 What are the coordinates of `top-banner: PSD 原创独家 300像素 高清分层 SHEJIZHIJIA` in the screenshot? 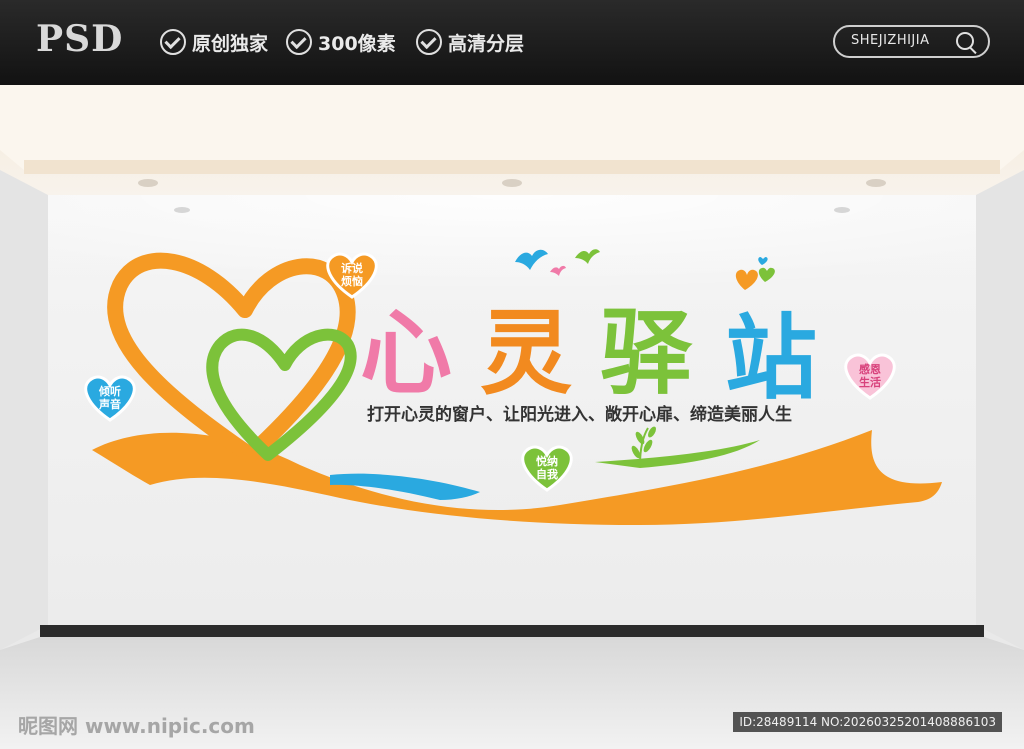 It's located at (512, 42).